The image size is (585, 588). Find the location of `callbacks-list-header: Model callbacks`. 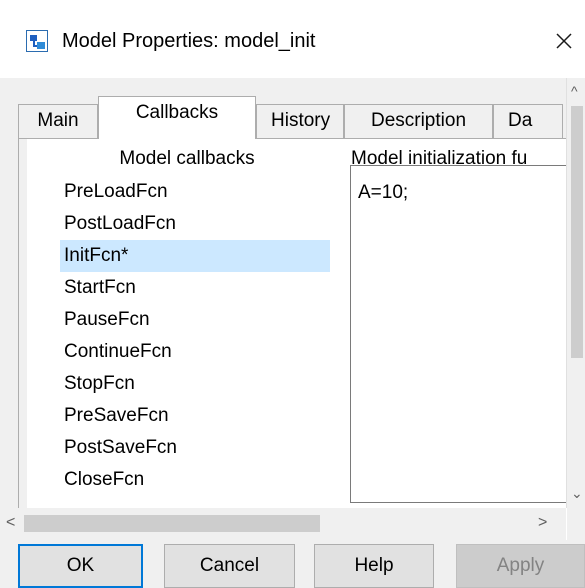

callbacks-list-header: Model callbacks is located at coordinates (187, 158).